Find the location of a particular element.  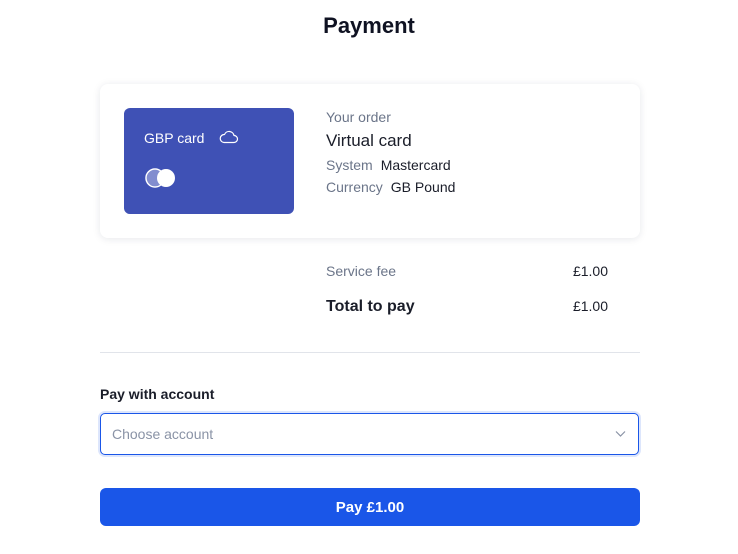

detail-row-currency: Currency GB Pound is located at coordinates (390, 187).